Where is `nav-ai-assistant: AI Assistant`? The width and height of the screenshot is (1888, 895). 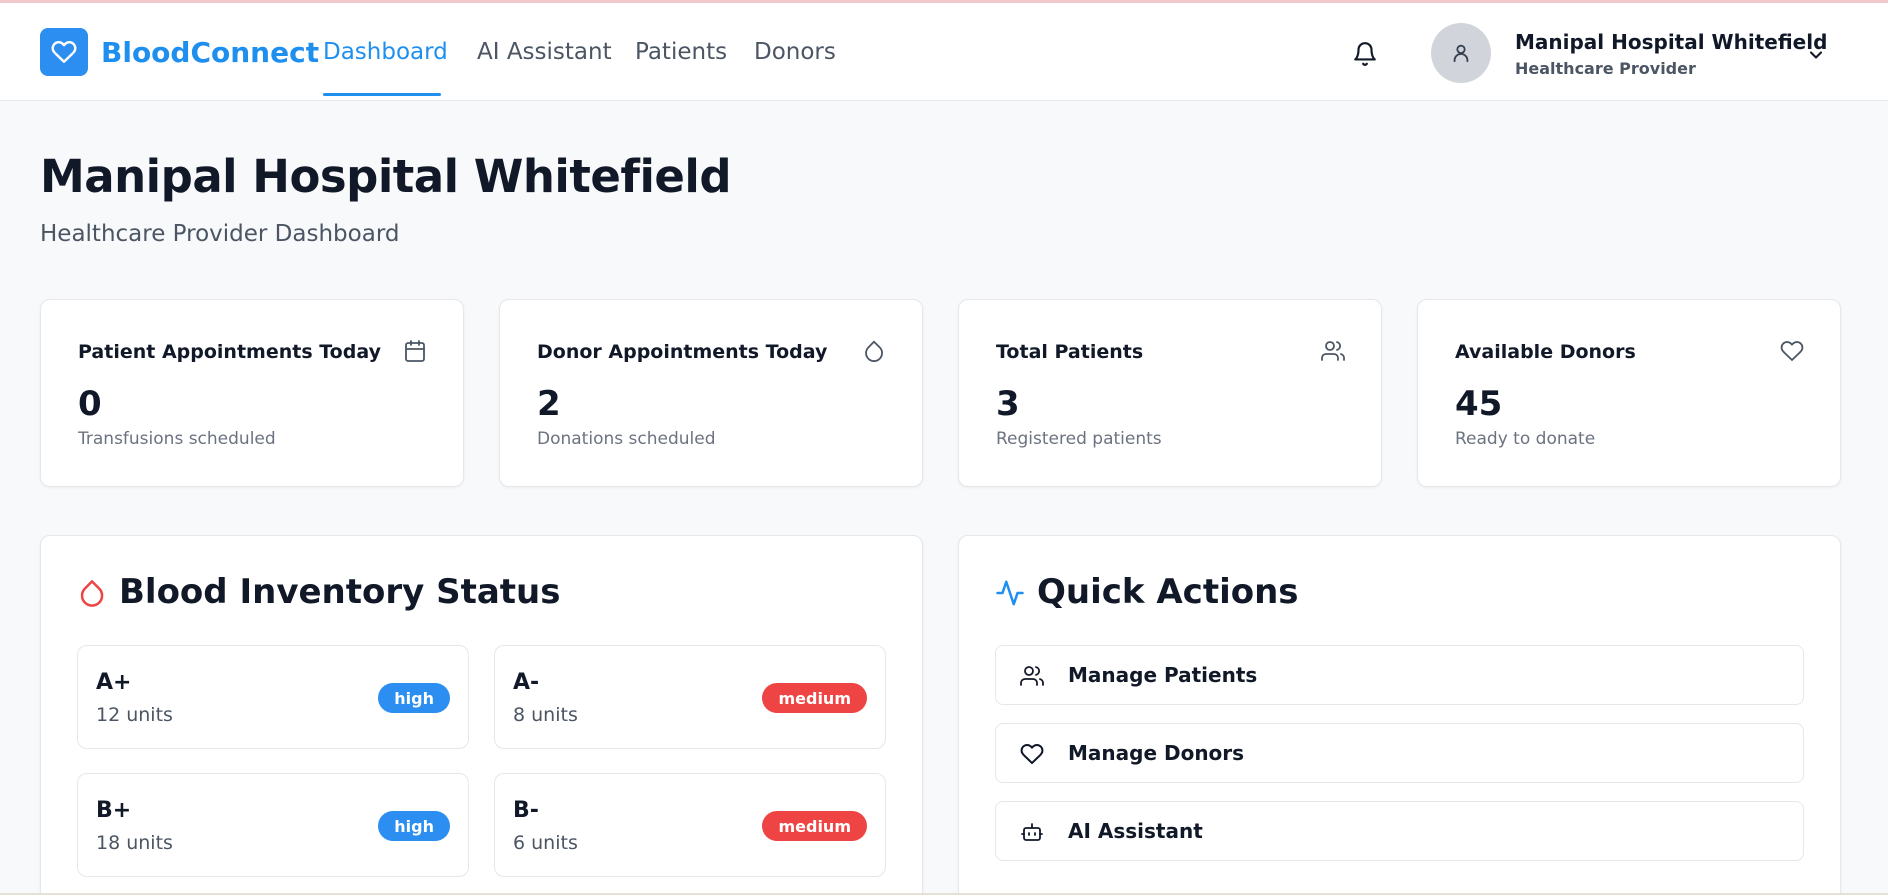
nav-ai-assistant: AI Assistant is located at coordinates (544, 52).